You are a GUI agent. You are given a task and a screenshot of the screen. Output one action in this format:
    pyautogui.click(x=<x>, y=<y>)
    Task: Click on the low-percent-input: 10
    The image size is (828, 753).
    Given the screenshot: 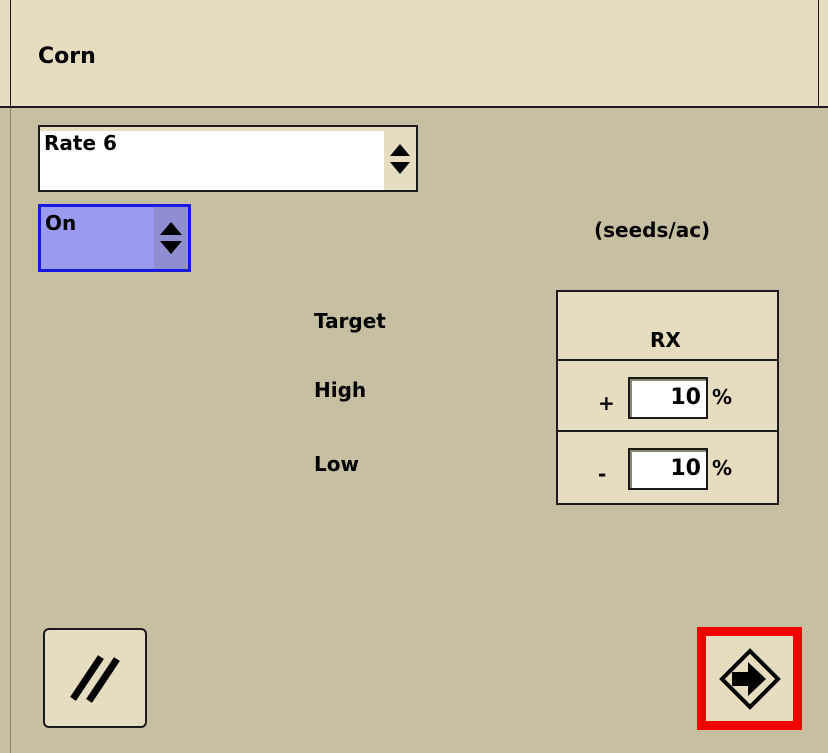 What is the action you would take?
    pyautogui.click(x=668, y=469)
    